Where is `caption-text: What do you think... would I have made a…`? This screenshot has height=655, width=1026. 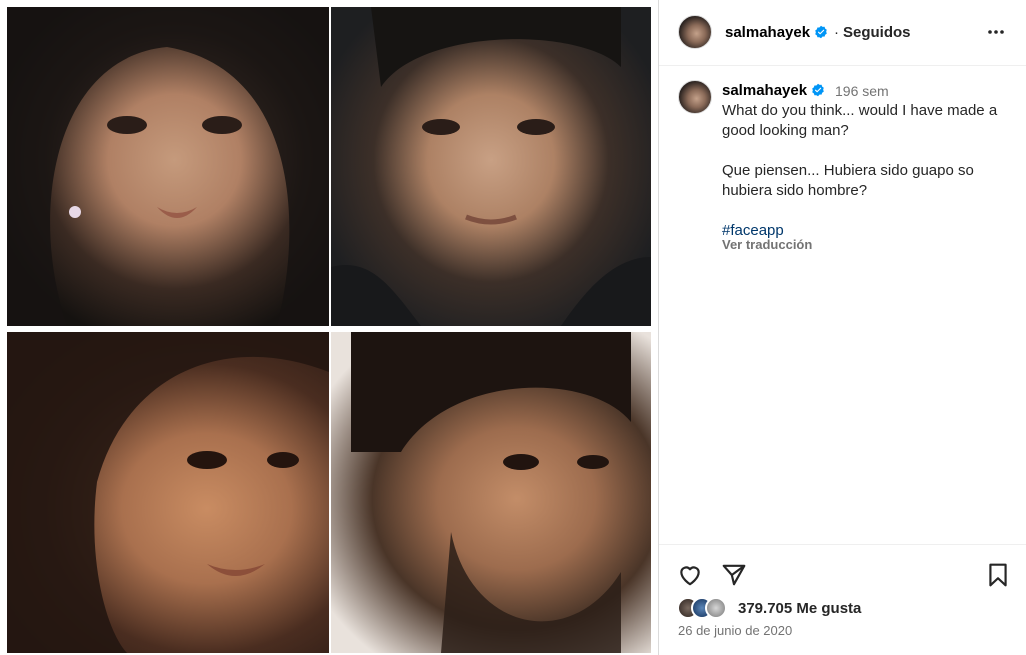 caption-text: What do you think... would I have made a… is located at coordinates (867, 171).